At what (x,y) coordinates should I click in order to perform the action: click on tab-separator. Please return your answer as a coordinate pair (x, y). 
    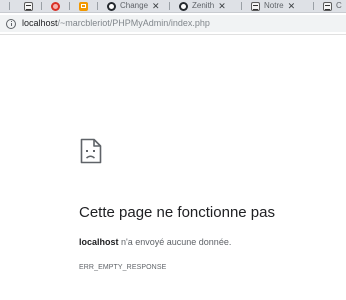
    Looking at the image, I should click on (9, 6).